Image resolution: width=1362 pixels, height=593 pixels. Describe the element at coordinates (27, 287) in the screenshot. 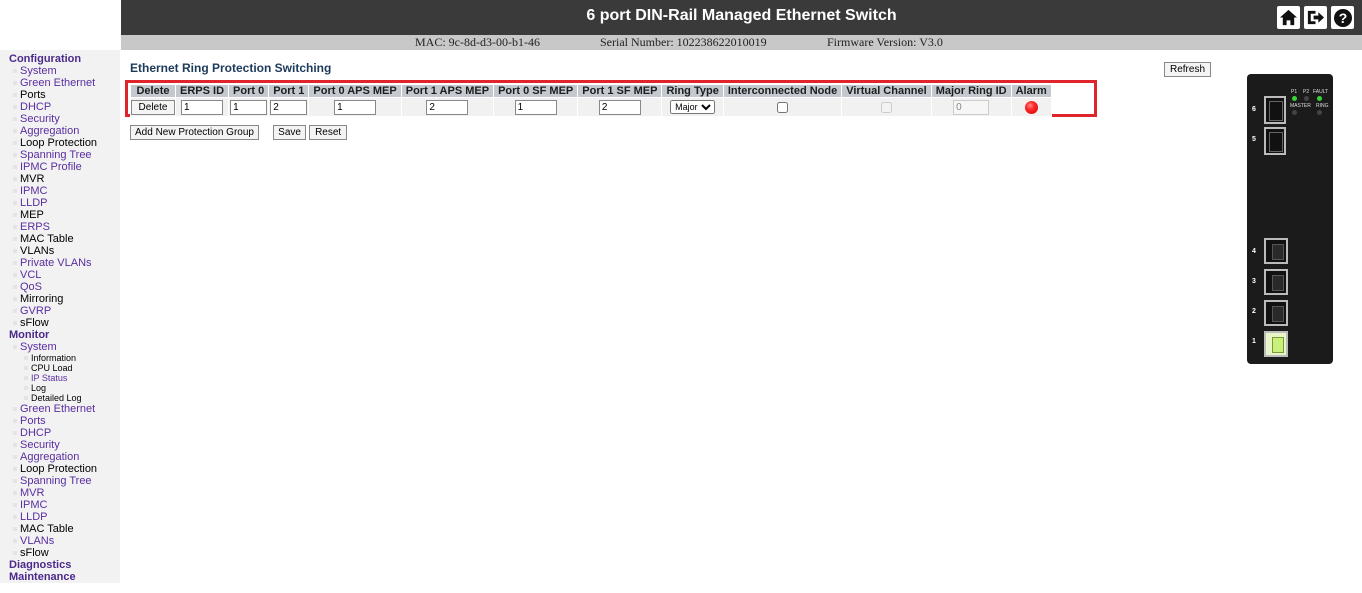

I see `nav-config-qos: QoS` at that location.